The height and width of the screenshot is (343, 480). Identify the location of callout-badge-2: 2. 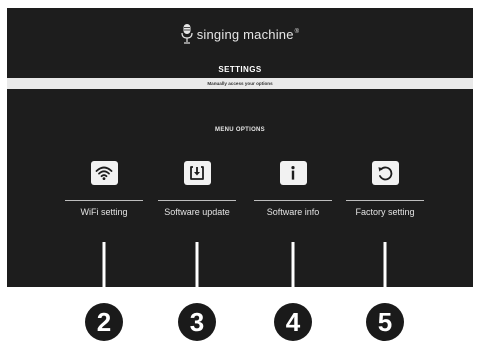
(104, 322).